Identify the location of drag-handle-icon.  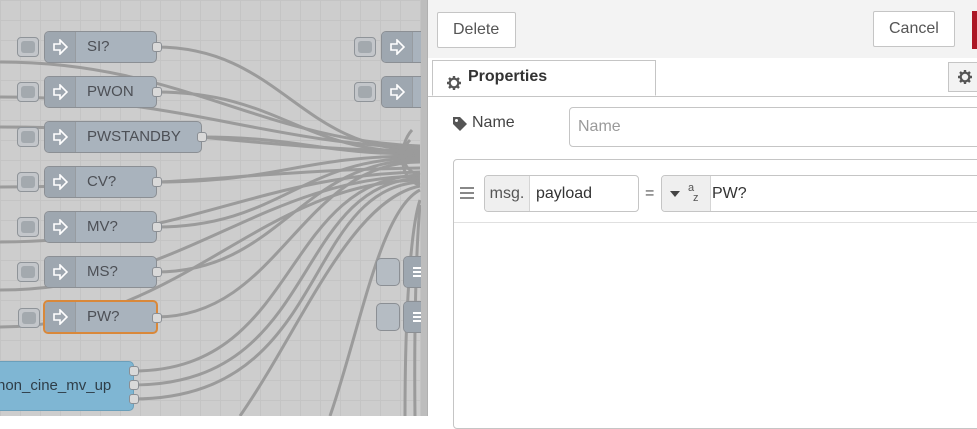
(467, 195).